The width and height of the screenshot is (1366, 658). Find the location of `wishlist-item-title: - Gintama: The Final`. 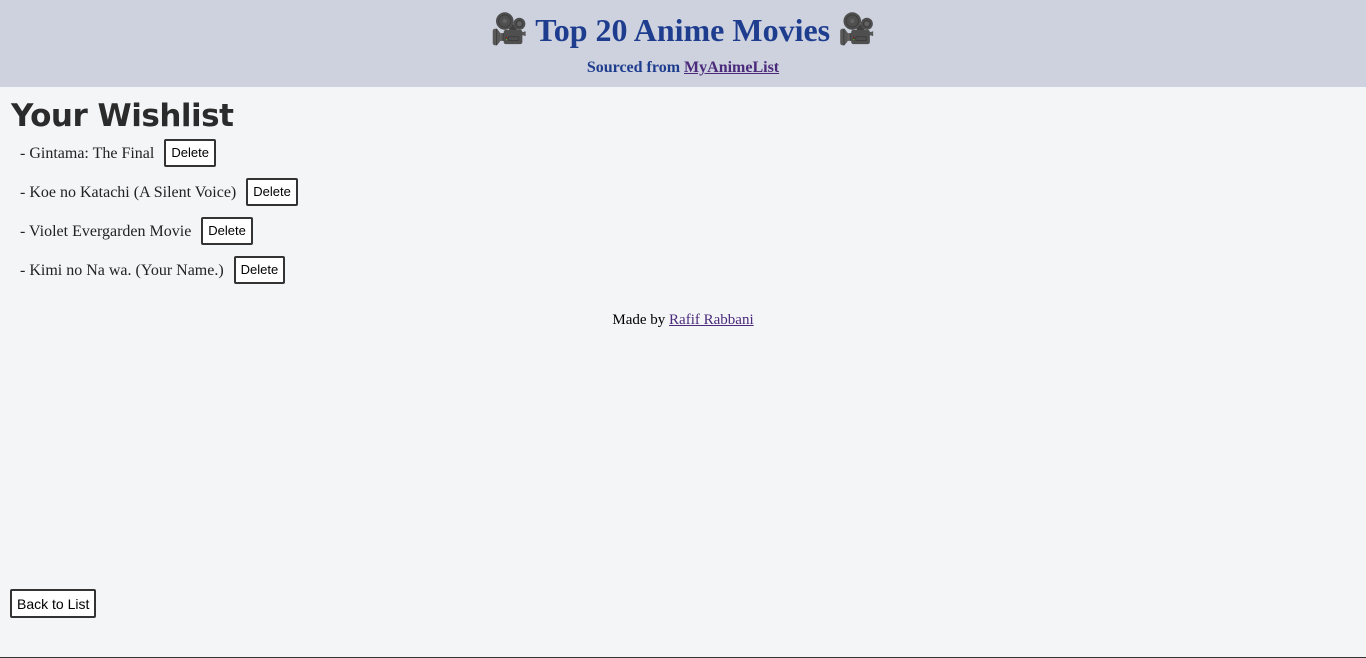

wishlist-item-title: - Gintama: The Final is located at coordinates (87, 153).